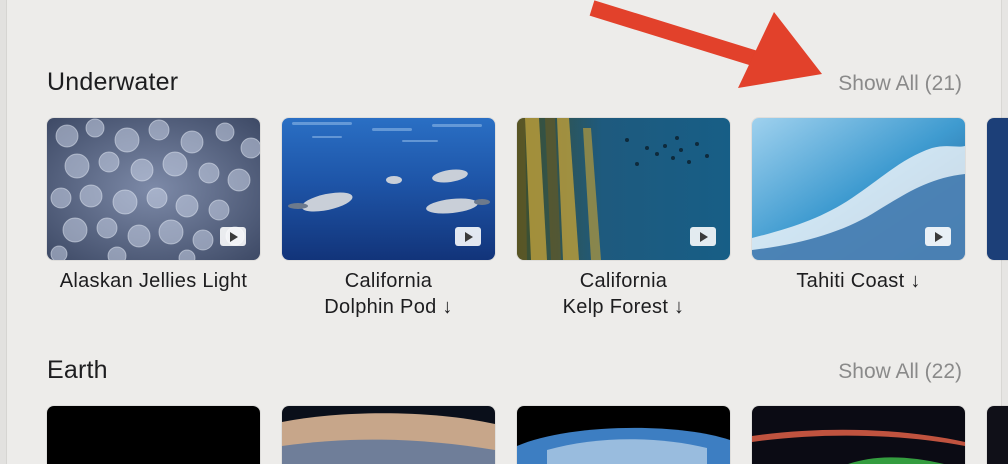 Image resolution: width=1008 pixels, height=464 pixels. Describe the element at coordinates (623, 189) in the screenshot. I see `thumbnail-california-kelp-forest` at that location.